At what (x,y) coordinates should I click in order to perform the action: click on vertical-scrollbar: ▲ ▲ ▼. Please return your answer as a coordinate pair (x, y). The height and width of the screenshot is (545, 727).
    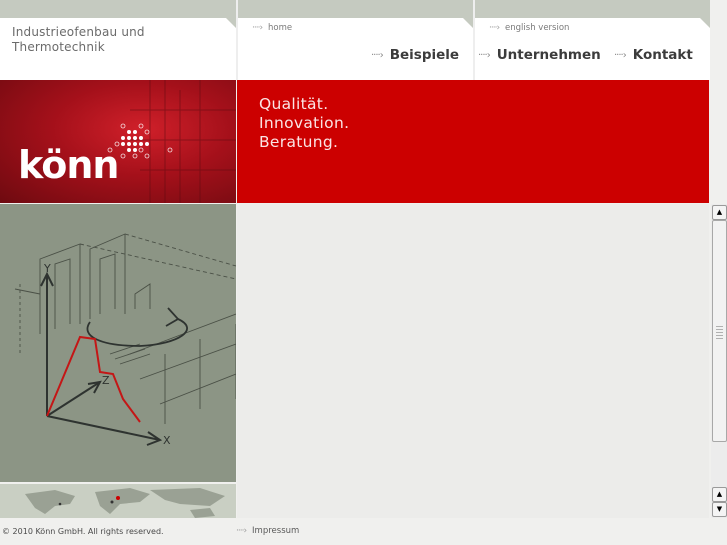
    Looking at the image, I should click on (719, 361).